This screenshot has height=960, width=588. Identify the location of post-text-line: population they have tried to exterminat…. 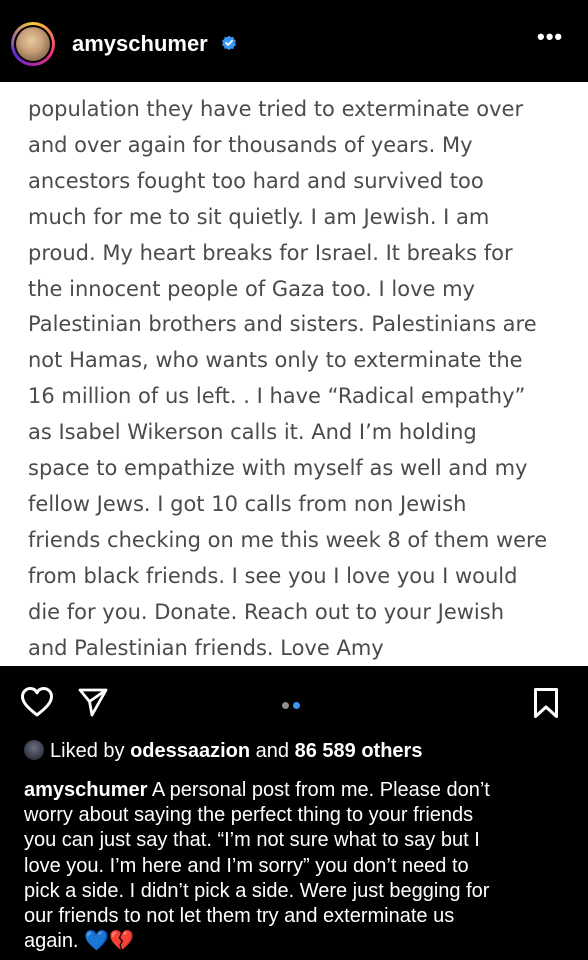
(276, 109).